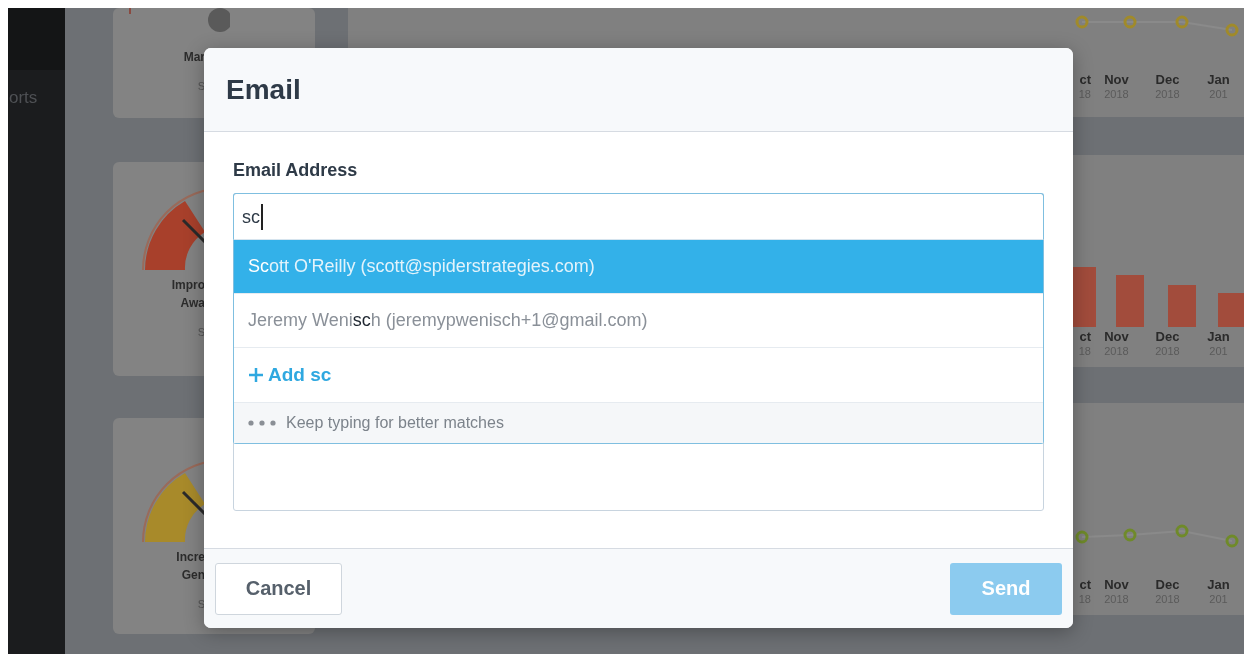  What do you see at coordinates (194, 57) in the screenshot?
I see `gauge-label: Mar` at bounding box center [194, 57].